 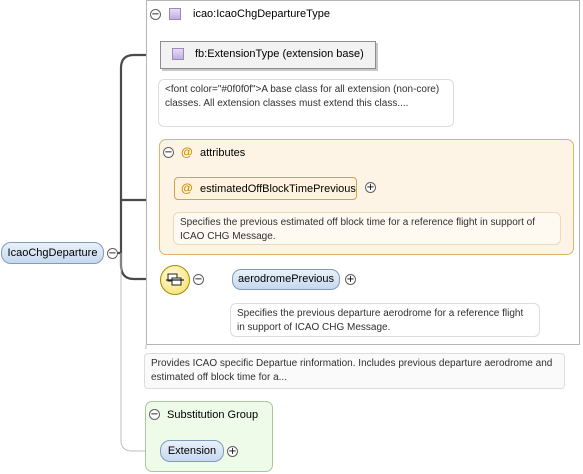 I want to click on substitution-extension-element: Extension, so click(x=192, y=451).